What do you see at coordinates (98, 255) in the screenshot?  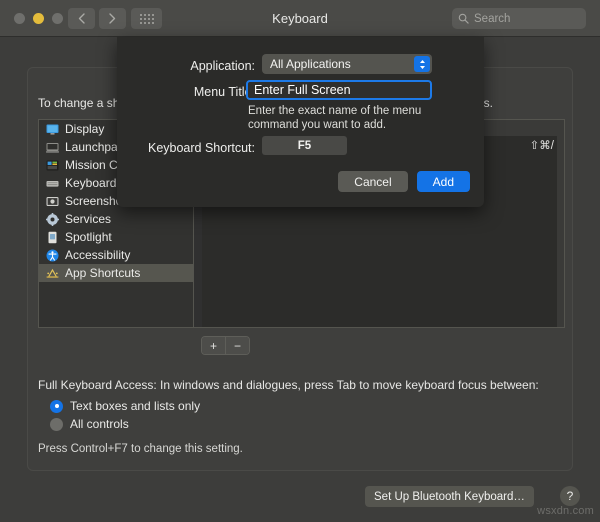 I see `sidebar-item-label: Accessibility` at bounding box center [98, 255].